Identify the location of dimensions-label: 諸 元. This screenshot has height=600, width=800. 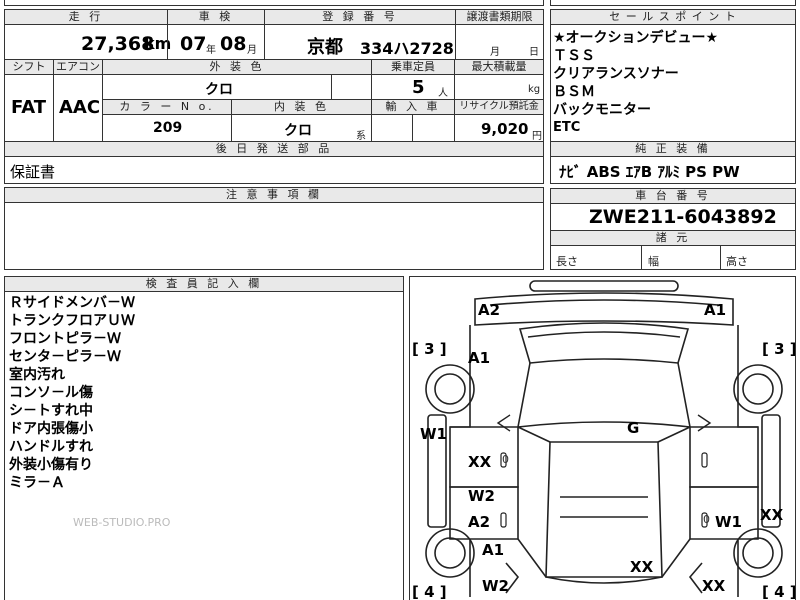
(673, 238).